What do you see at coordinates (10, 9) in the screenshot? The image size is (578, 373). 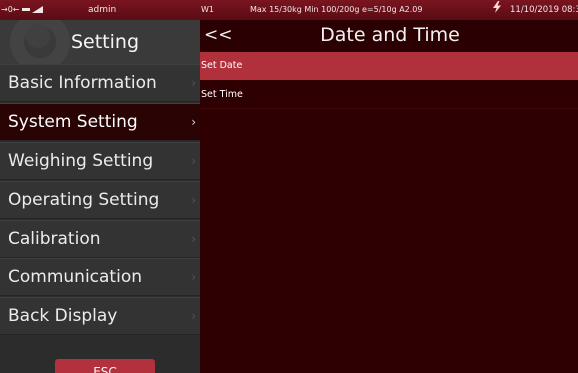 I see `zero-indicator-text: →0←` at bounding box center [10, 9].